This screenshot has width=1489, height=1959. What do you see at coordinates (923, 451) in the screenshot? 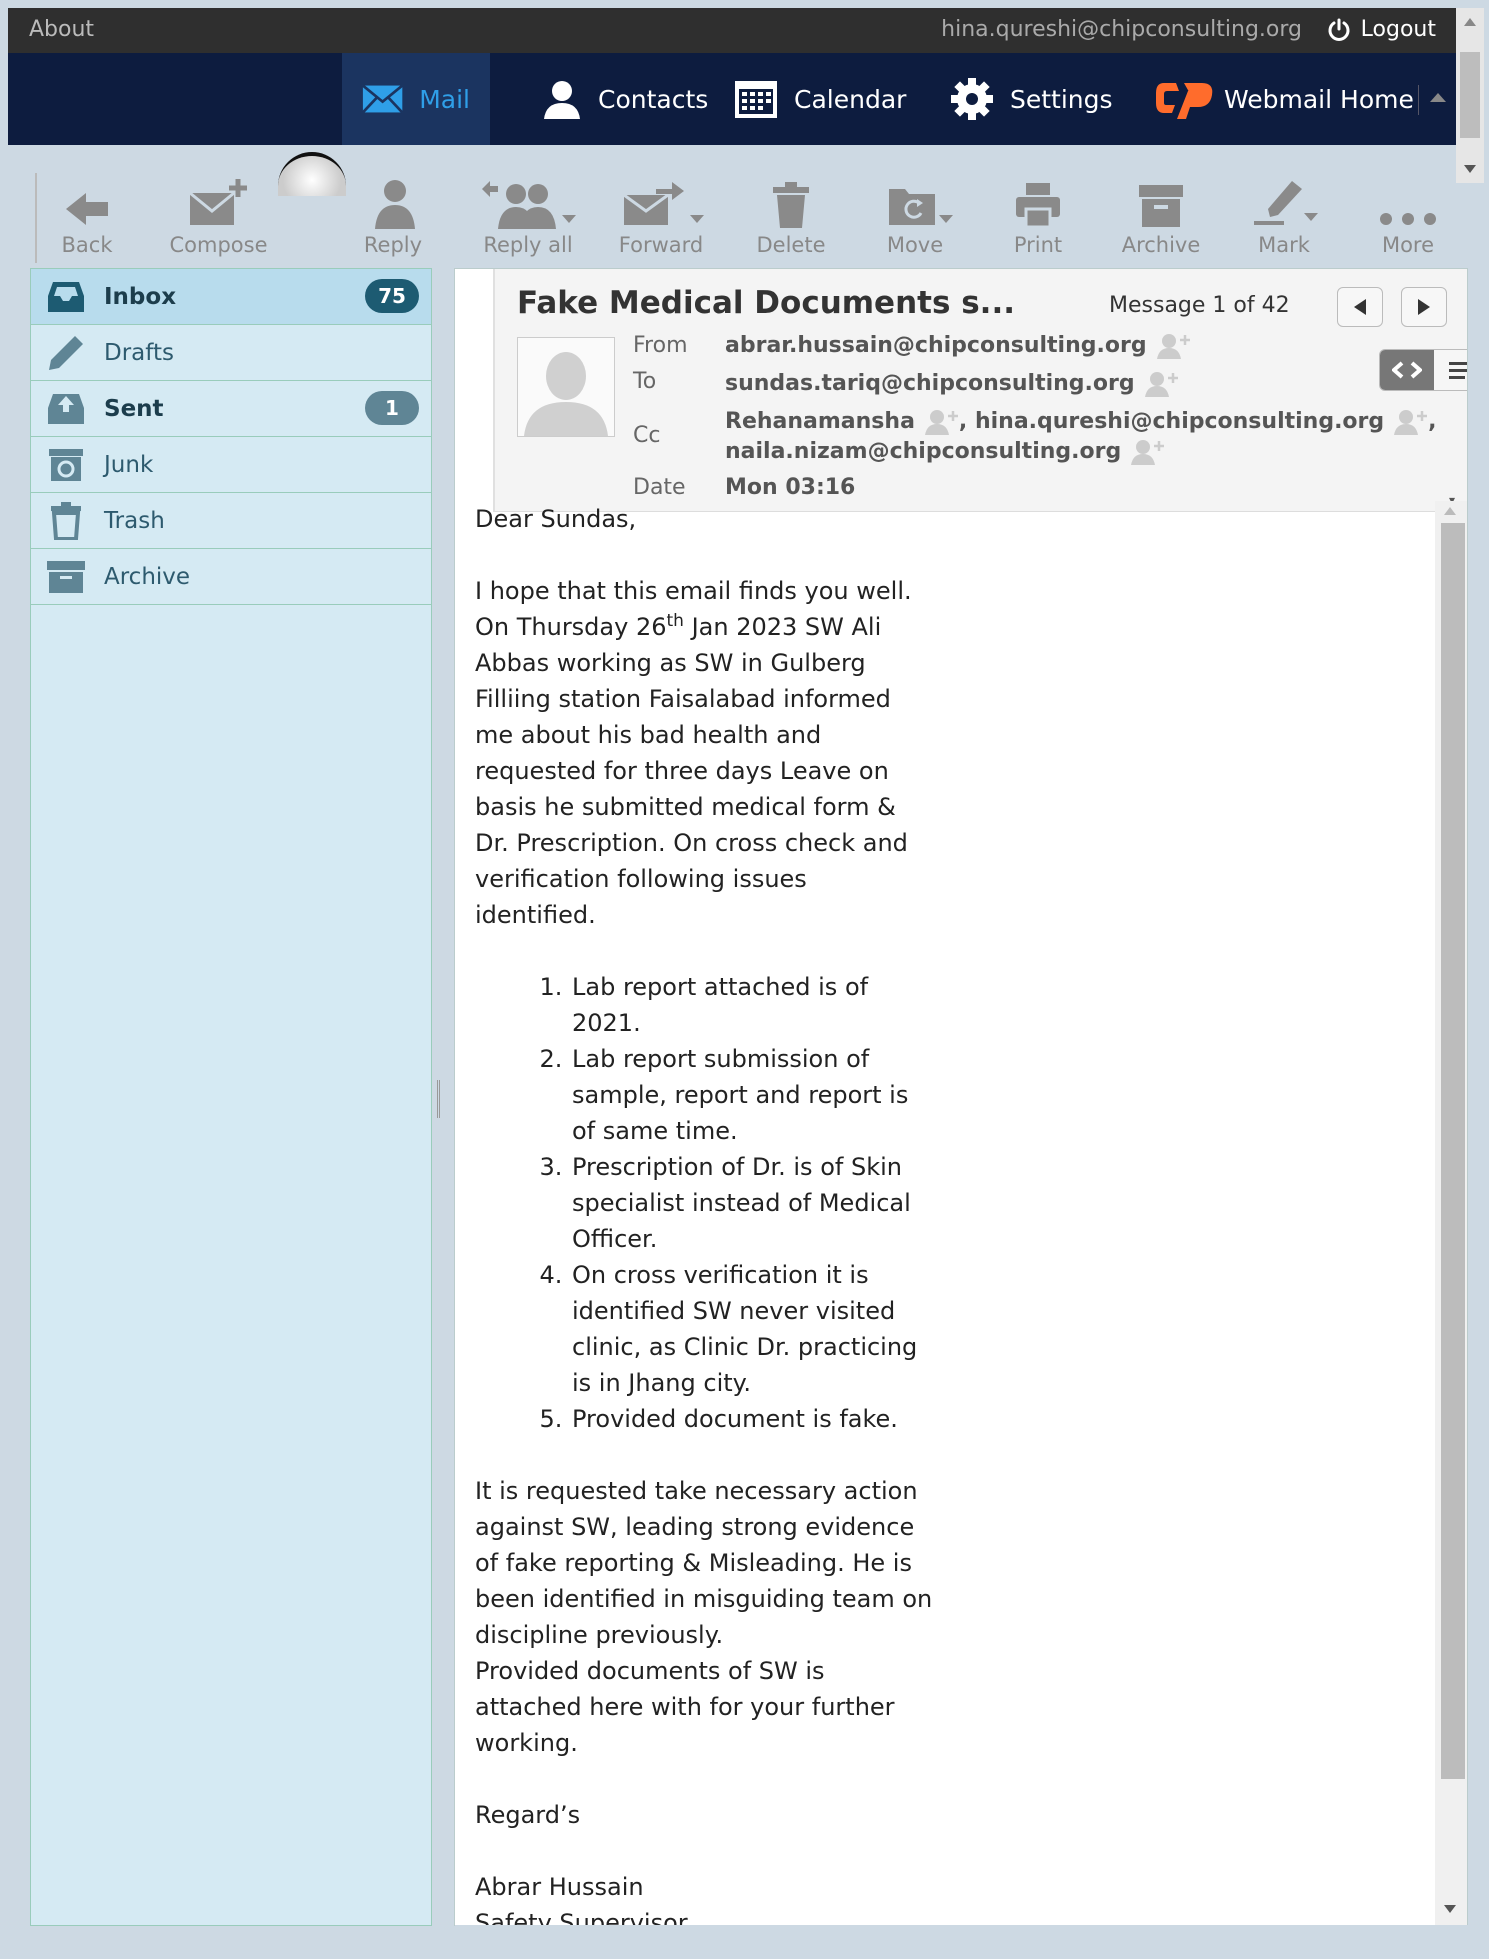
I see `cc-address-3: naila.nizam@chipconsulting.org` at bounding box center [923, 451].